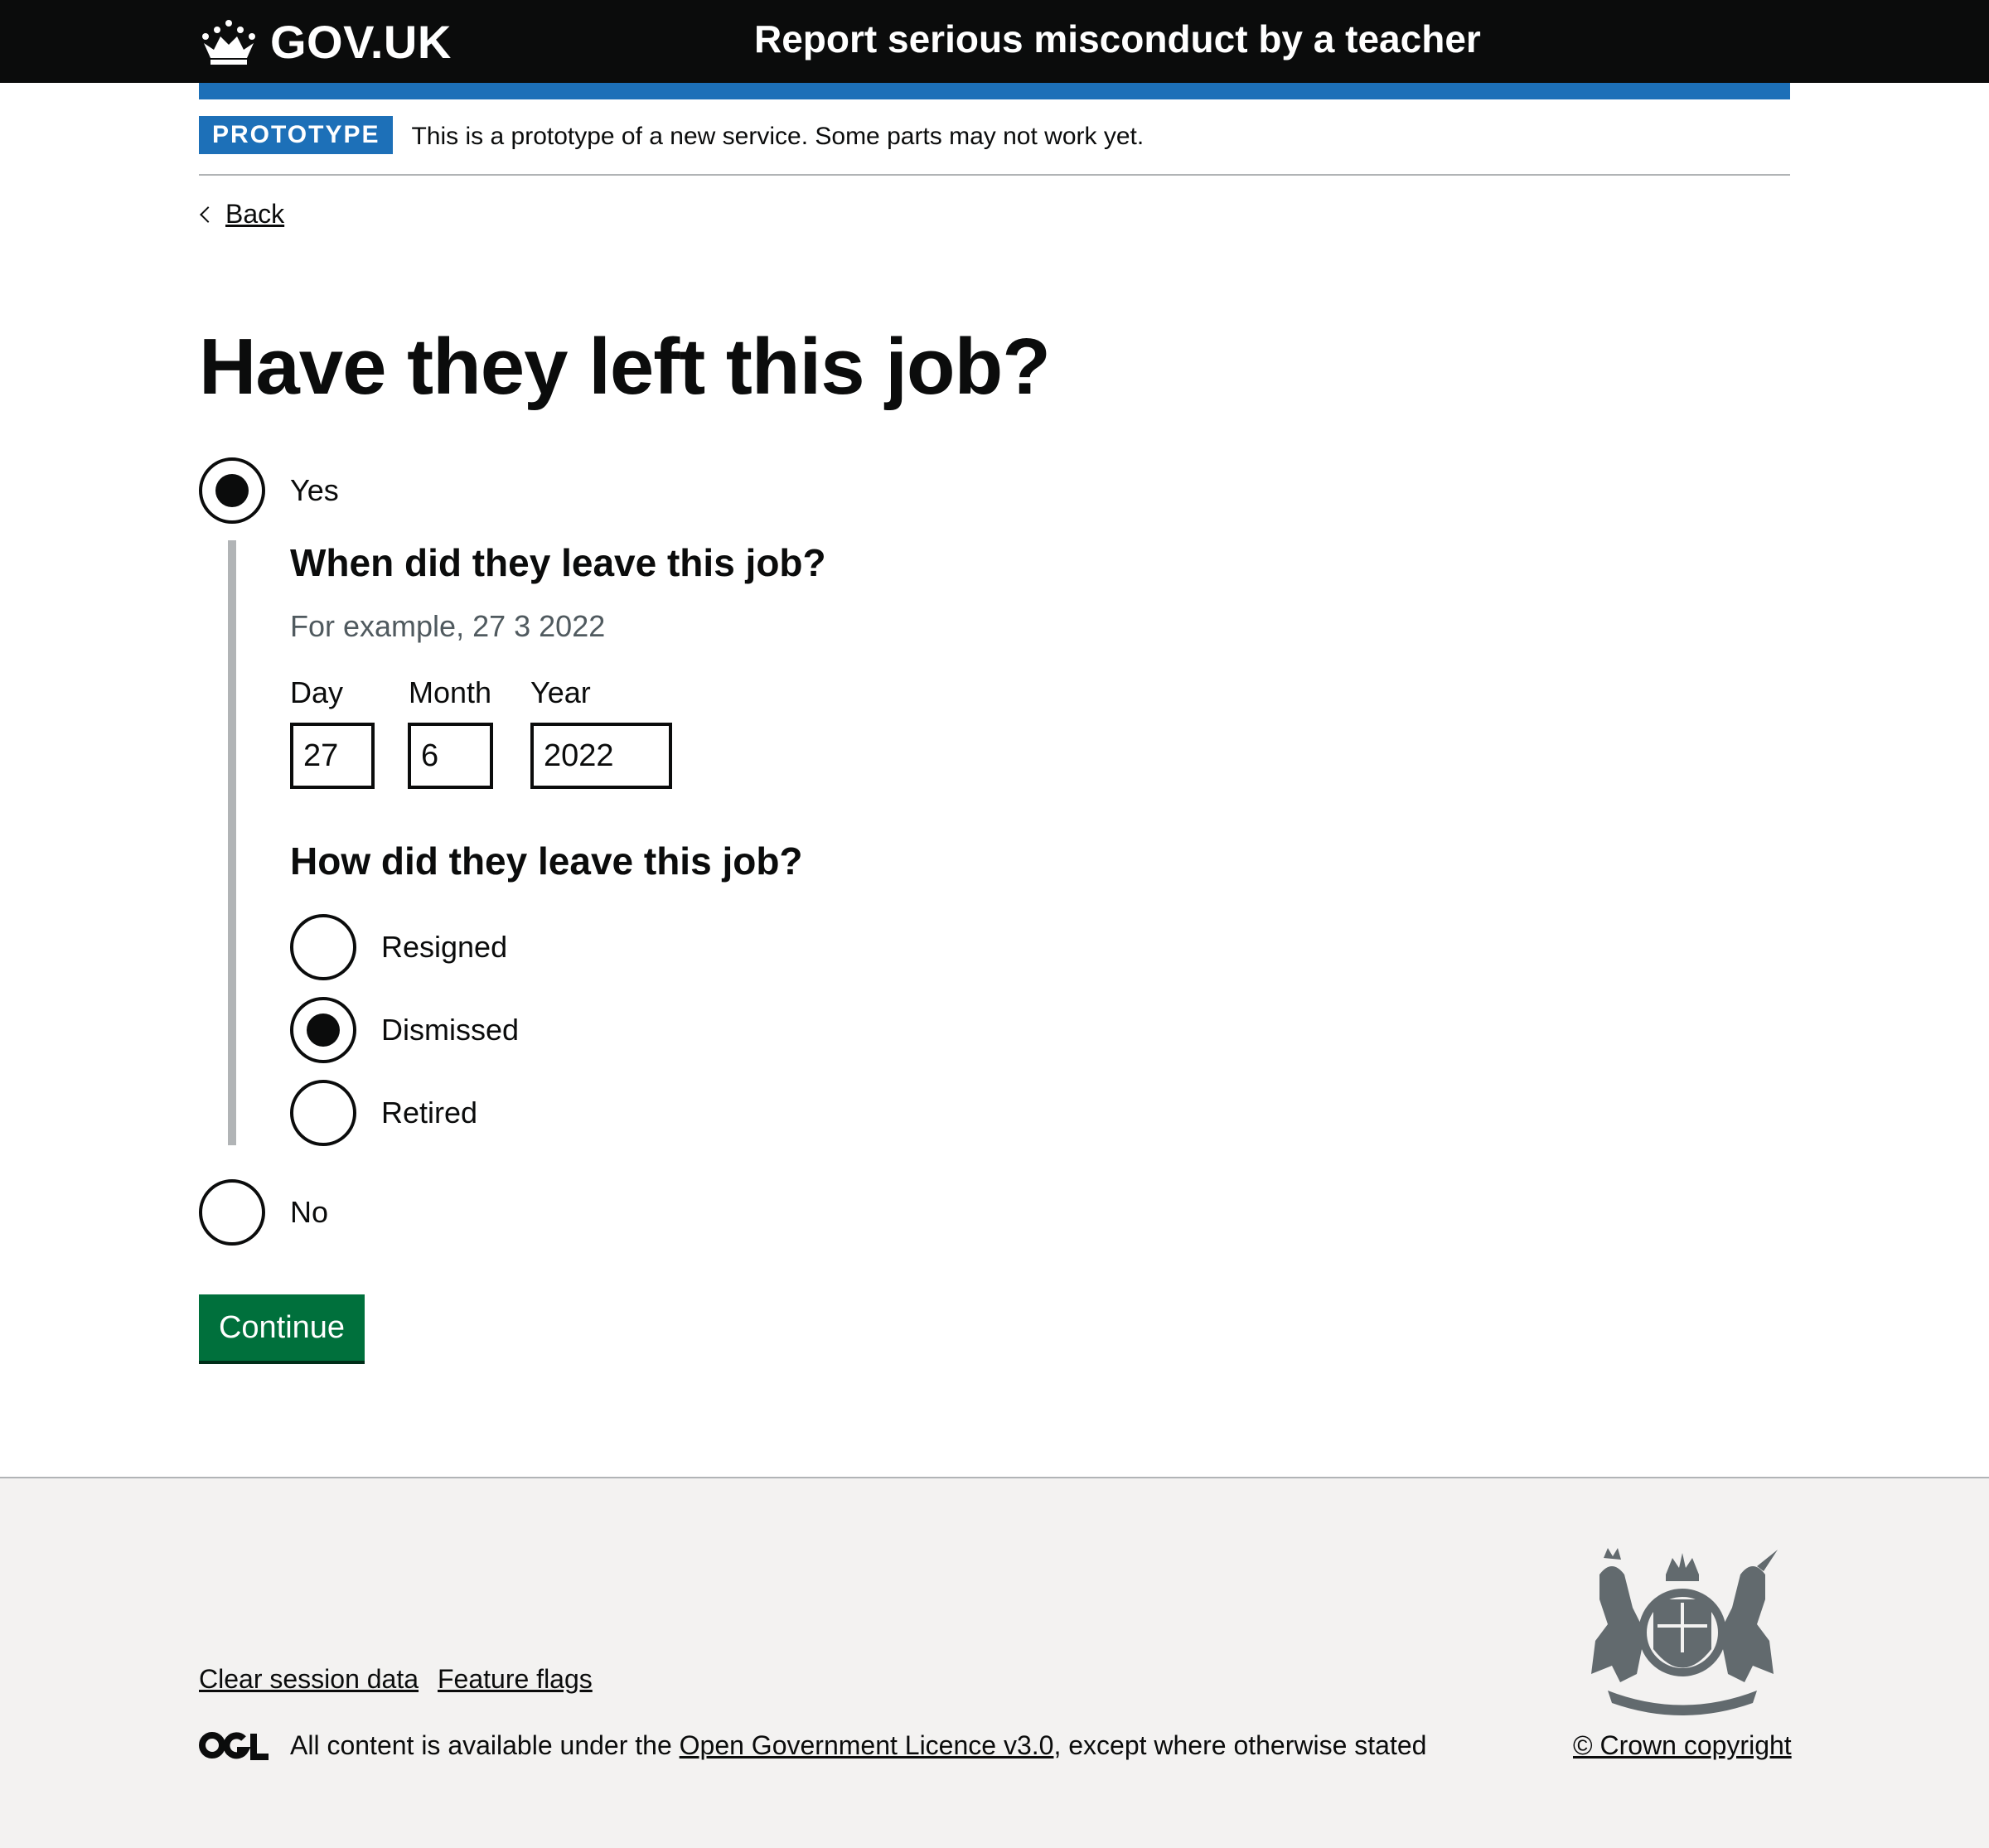 The height and width of the screenshot is (1848, 1989). I want to click on radio-option-retired: Retired, so click(383, 1113).